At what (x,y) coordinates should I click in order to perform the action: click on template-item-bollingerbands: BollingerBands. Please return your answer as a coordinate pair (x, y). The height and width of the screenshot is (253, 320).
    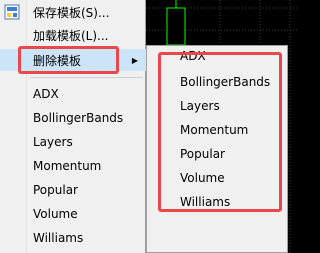
    Looking at the image, I should click on (73, 118).